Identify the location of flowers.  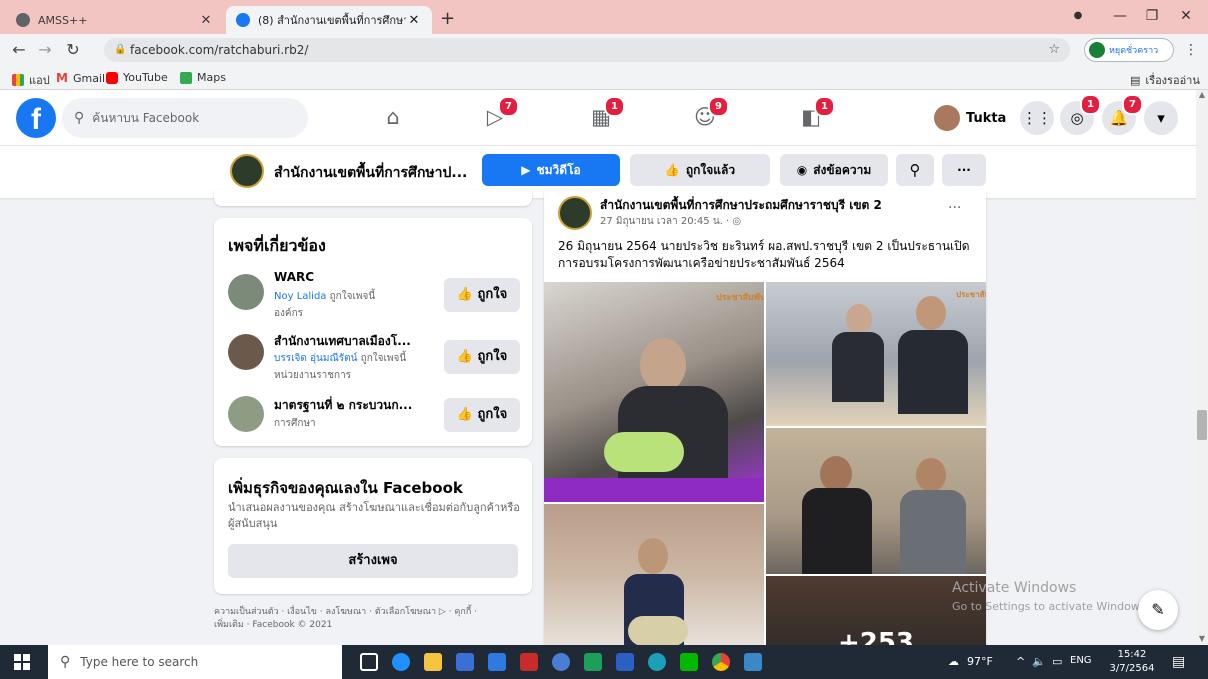
(658, 631).